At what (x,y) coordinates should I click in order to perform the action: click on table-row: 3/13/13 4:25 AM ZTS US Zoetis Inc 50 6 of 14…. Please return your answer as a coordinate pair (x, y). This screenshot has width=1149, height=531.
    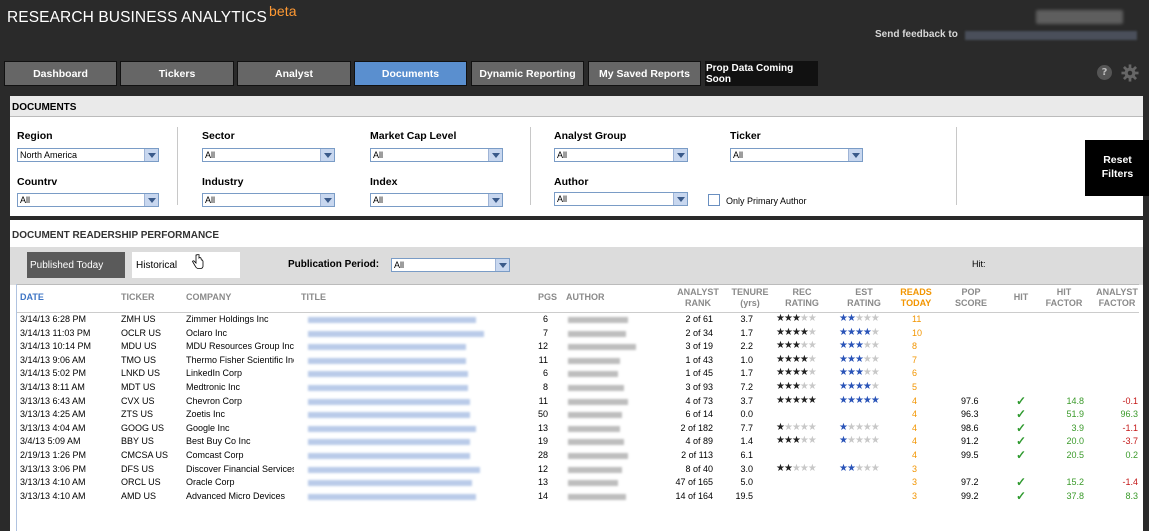
    Looking at the image, I should click on (577, 414).